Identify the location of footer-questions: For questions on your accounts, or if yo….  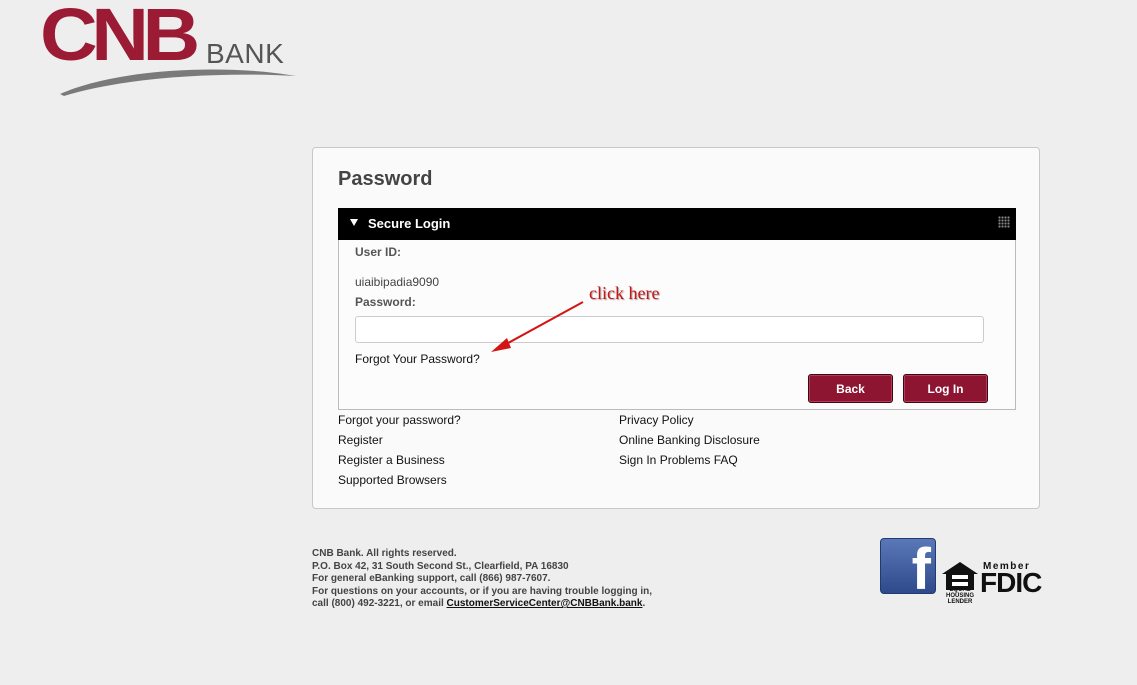
(482, 591).